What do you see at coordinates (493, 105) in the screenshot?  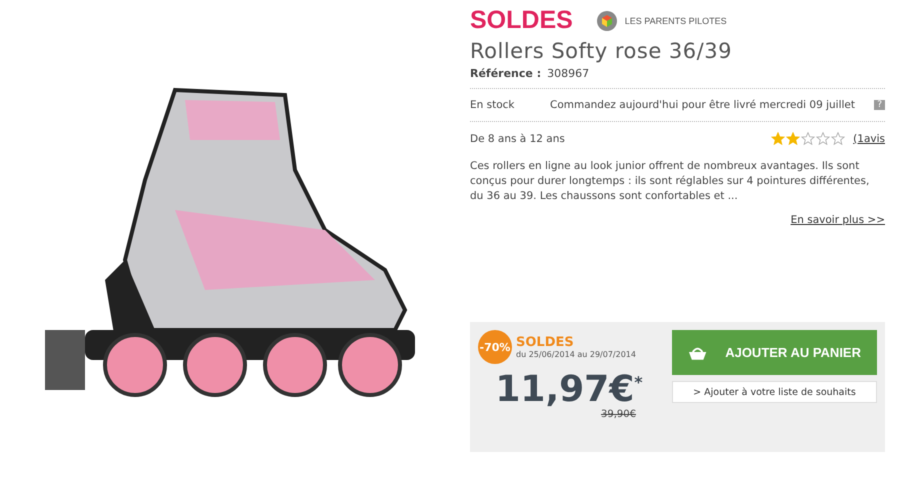 I see `stock-status: En stock` at bounding box center [493, 105].